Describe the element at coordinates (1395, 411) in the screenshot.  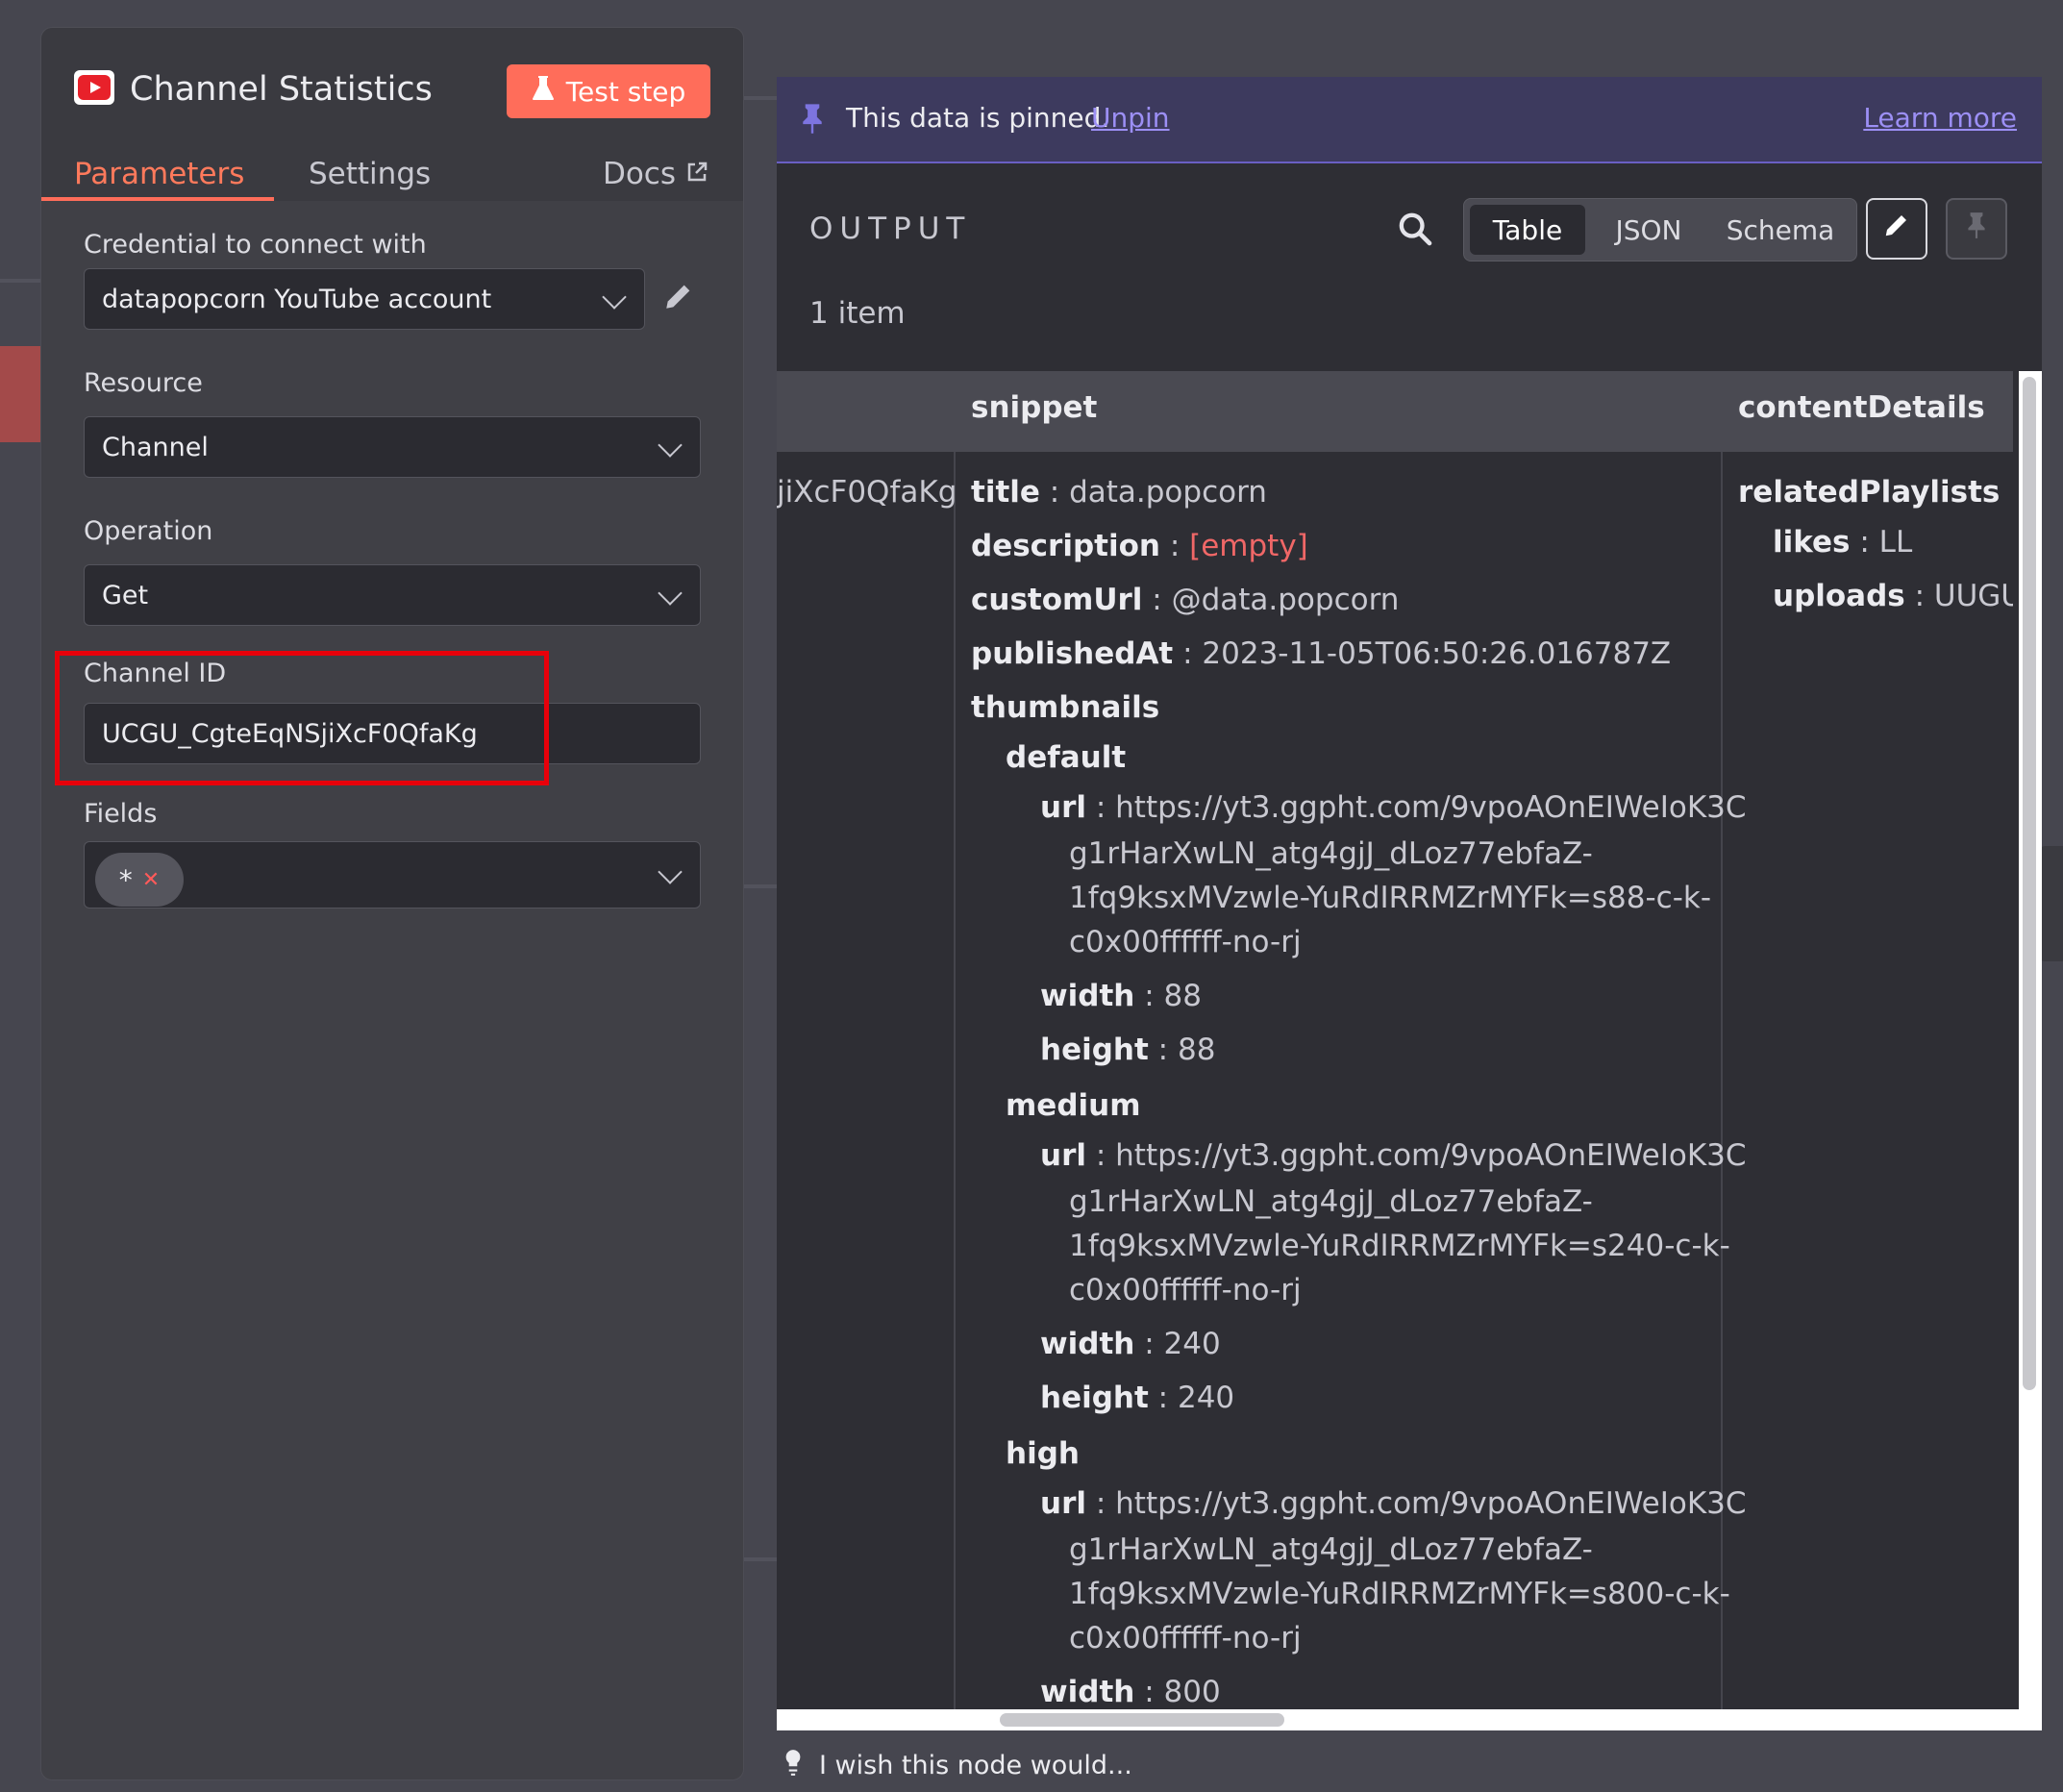
I see `table-header: snippet contentDetails` at that location.